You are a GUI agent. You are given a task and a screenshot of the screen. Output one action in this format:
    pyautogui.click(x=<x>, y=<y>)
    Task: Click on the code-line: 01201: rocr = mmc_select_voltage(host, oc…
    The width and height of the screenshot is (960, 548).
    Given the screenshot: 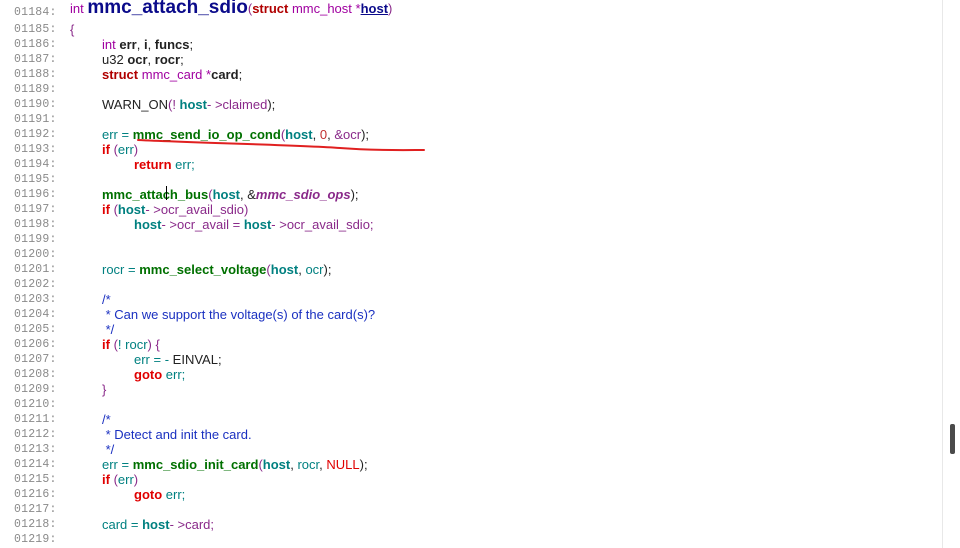 What is the action you would take?
    pyautogui.click(x=470, y=269)
    